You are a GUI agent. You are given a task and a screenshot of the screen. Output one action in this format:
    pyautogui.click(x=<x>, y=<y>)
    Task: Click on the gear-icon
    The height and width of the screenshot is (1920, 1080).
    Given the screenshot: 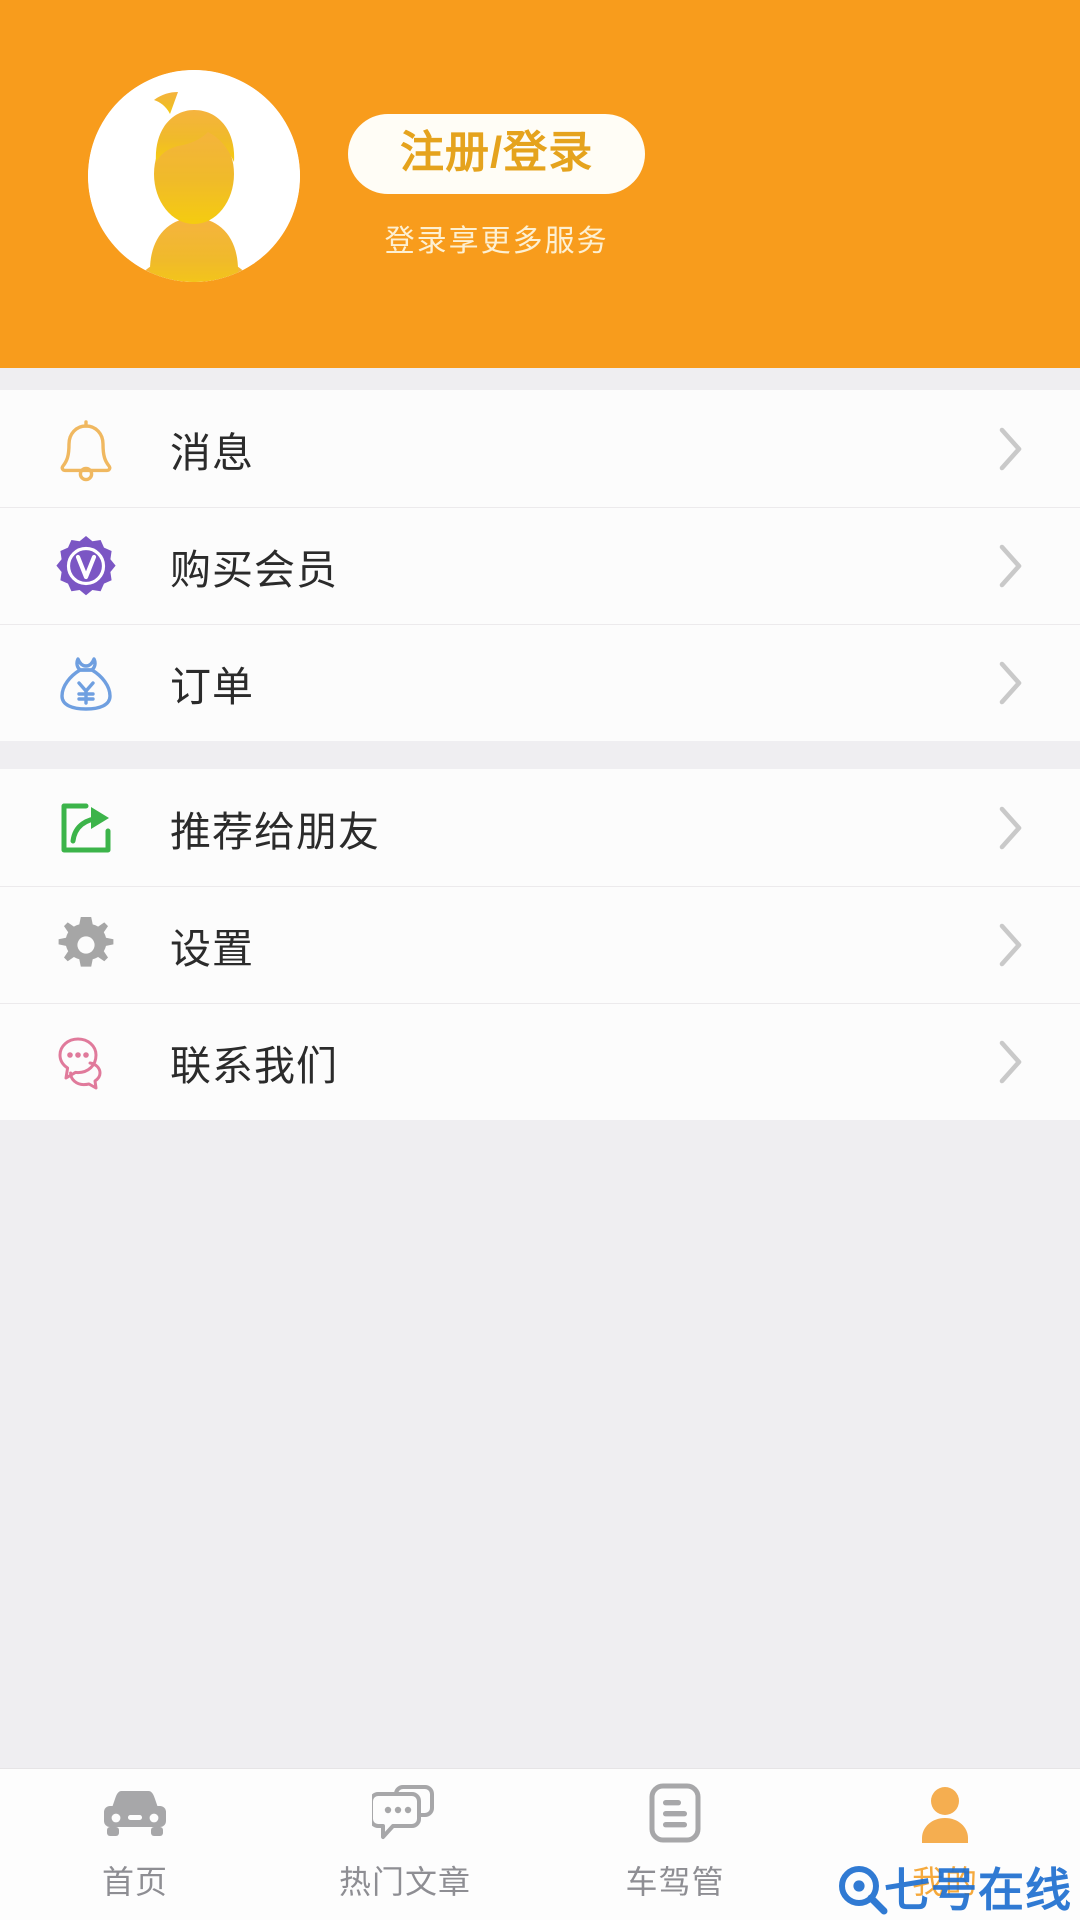 What is the action you would take?
    pyautogui.click(x=86, y=945)
    